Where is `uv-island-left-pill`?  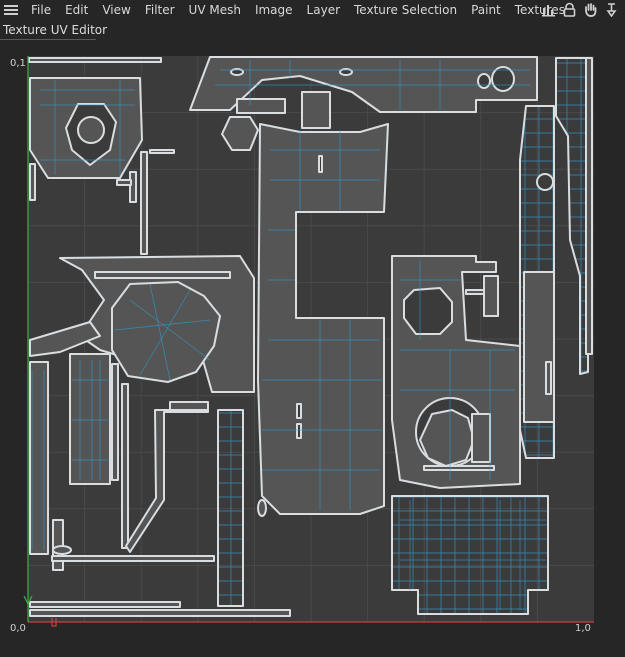
uv-island-left-pill is located at coordinates (62, 550).